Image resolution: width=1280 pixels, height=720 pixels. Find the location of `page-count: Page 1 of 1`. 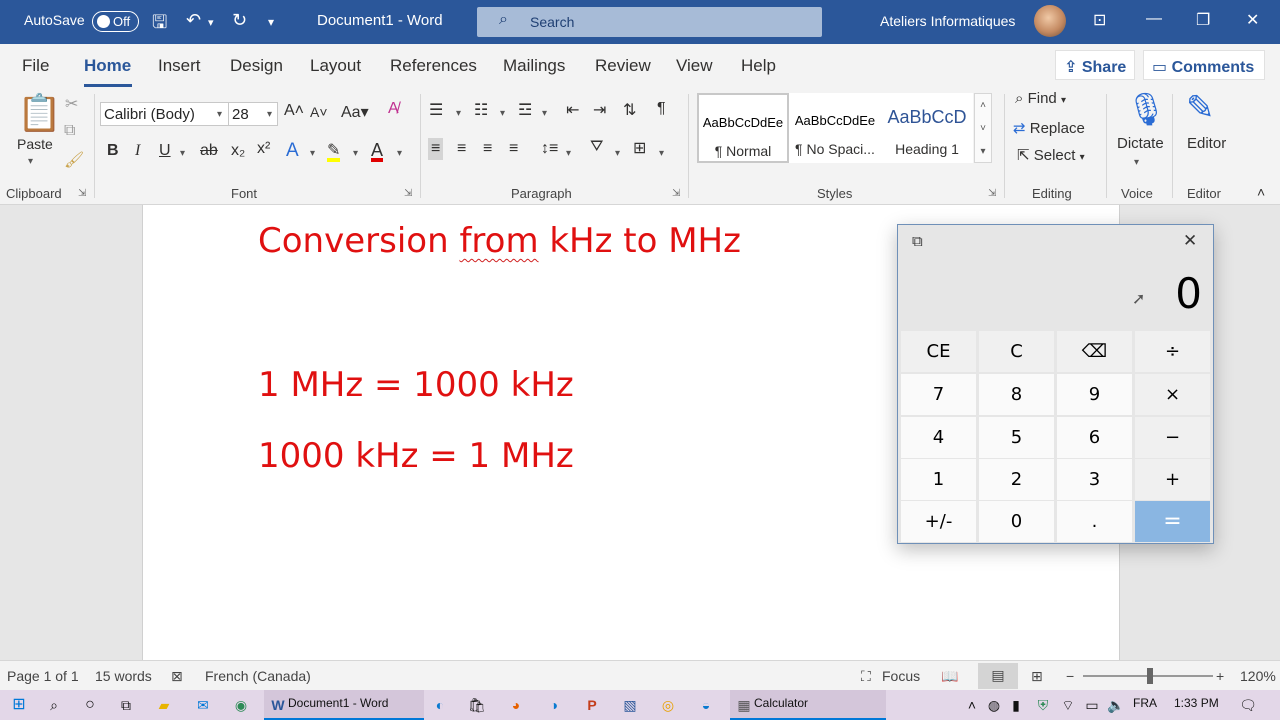

page-count: Page 1 of 1 is located at coordinates (43, 676).